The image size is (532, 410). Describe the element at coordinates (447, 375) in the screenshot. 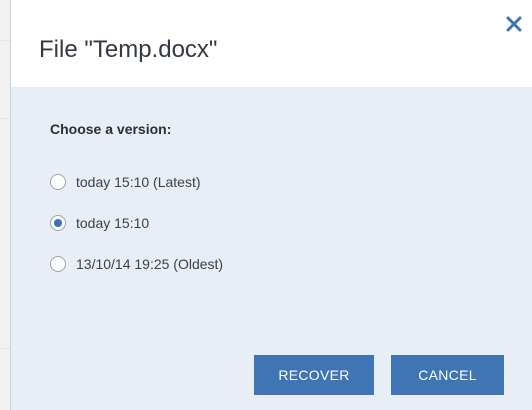

I see `cancel-button: CANCEL` at that location.